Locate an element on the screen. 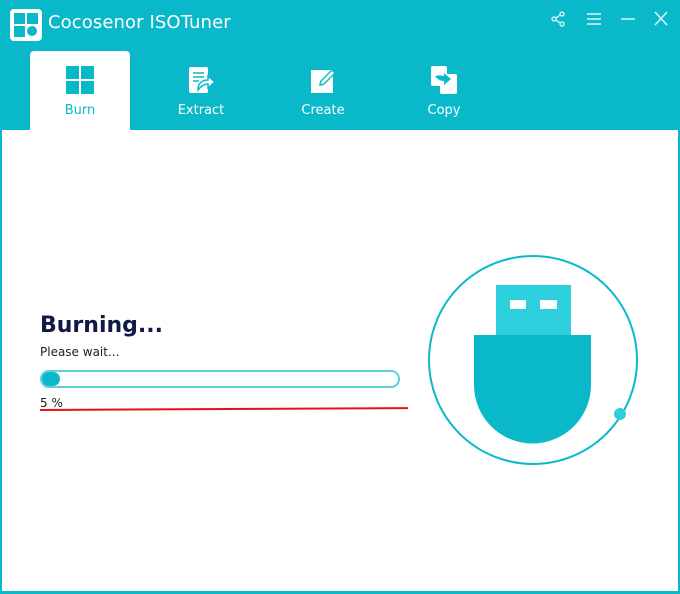  minimize-icon is located at coordinates (628, 19).